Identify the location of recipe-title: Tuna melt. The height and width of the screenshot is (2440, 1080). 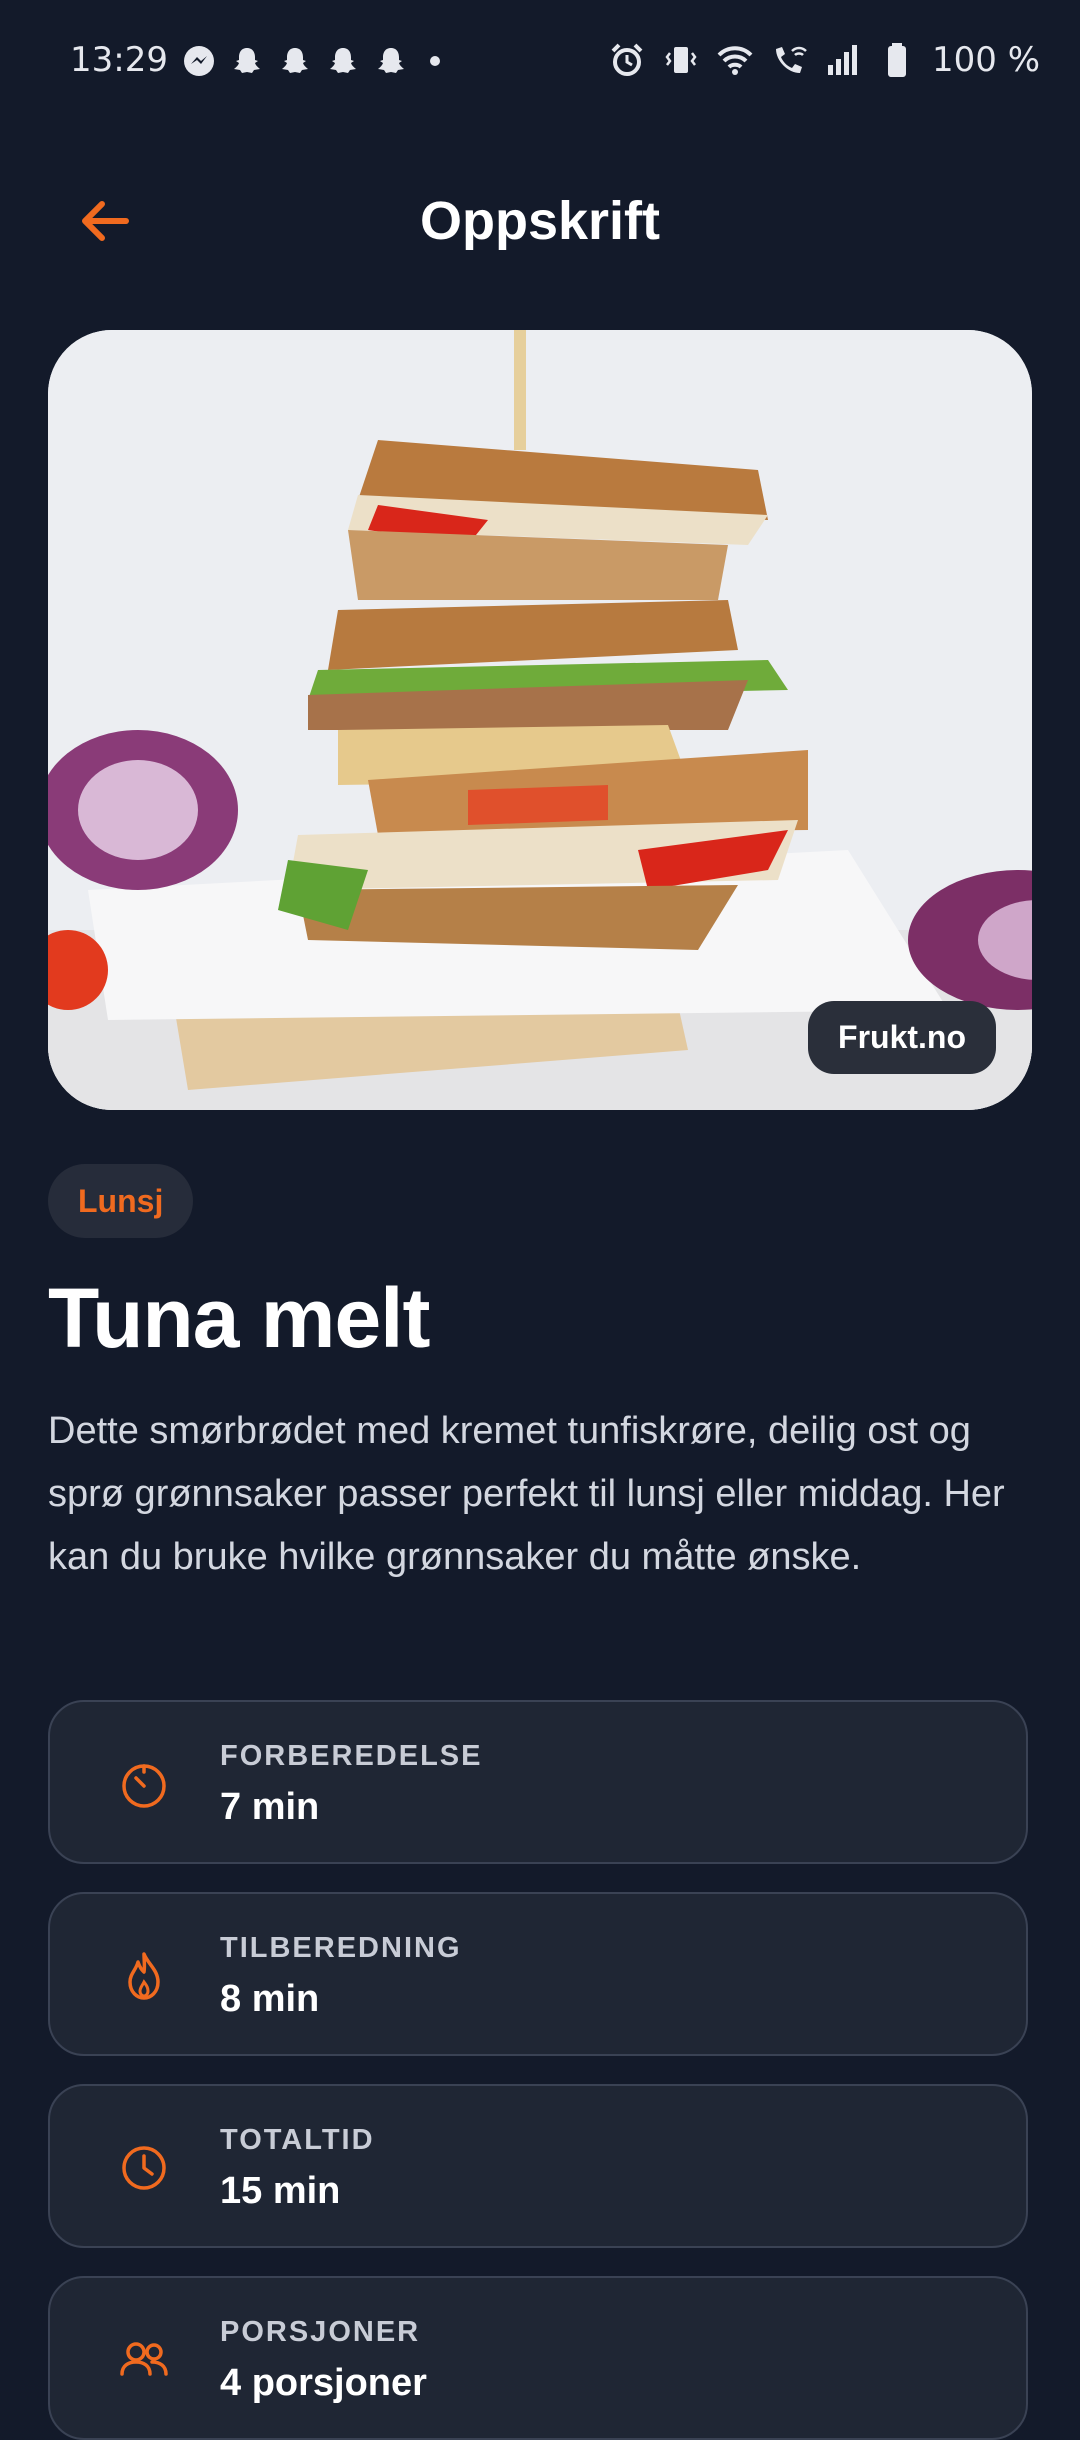
(239, 1318).